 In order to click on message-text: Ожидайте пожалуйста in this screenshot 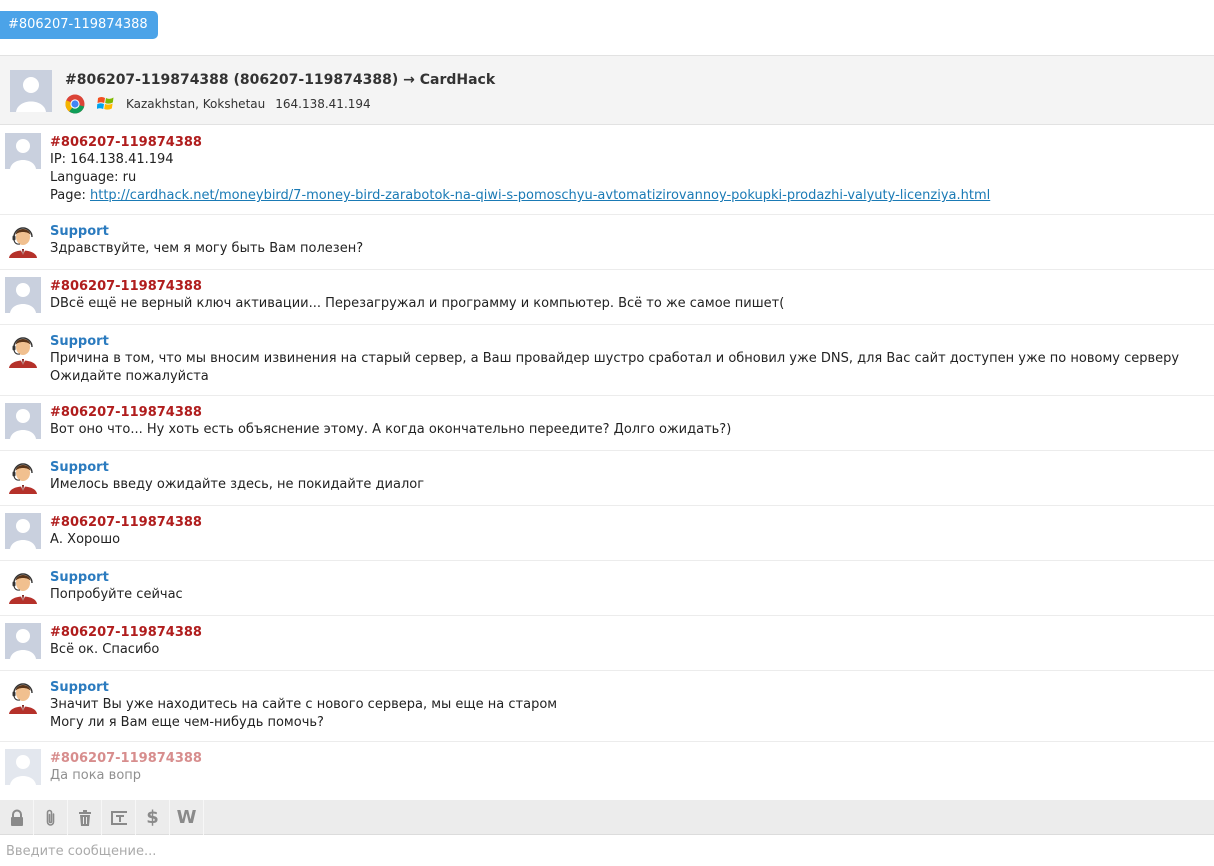, I will do `click(129, 376)`.